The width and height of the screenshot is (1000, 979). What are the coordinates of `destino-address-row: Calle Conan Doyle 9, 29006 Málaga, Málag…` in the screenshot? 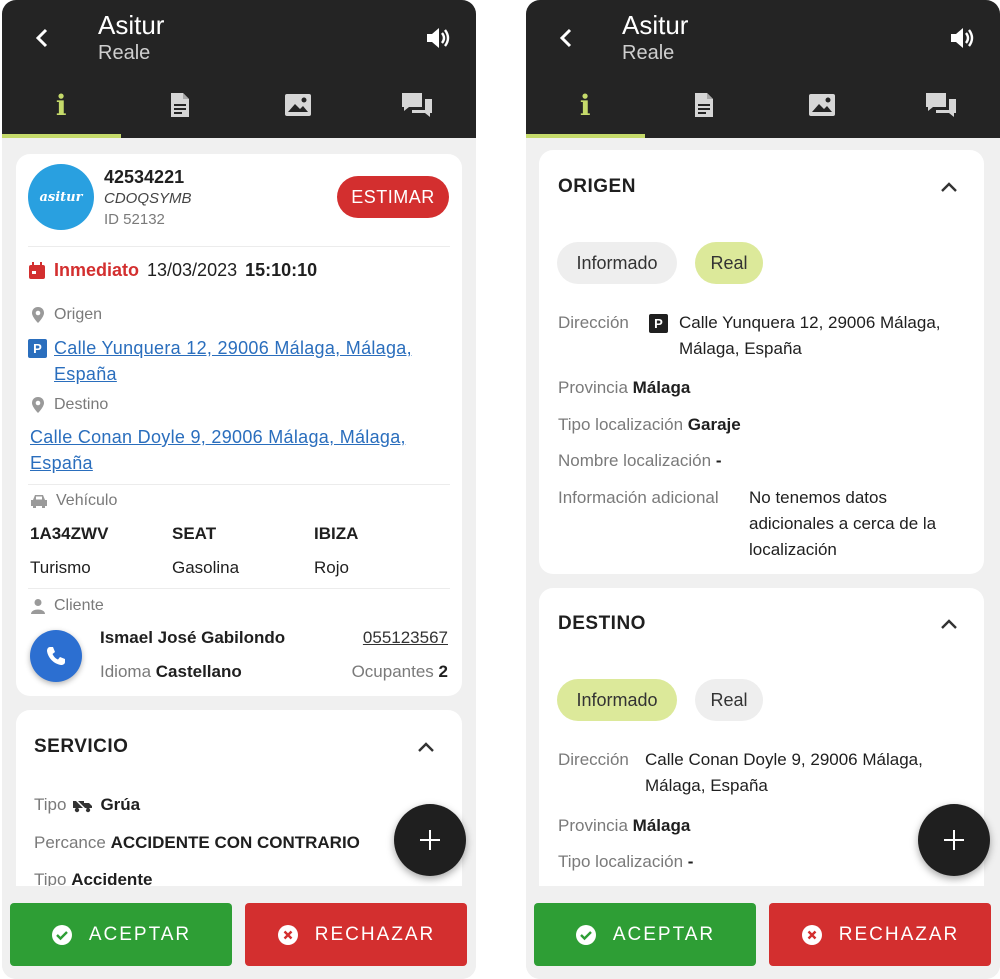 It's located at (240, 450).